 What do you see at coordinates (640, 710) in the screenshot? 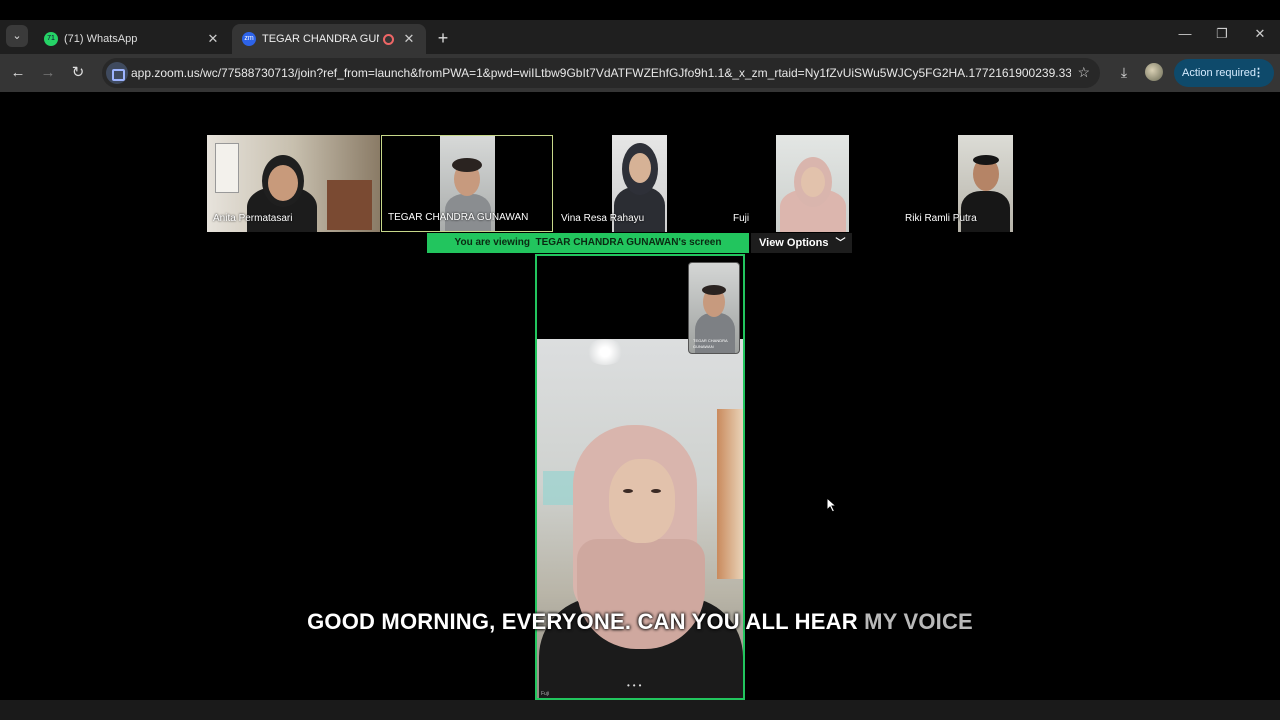
I see `bottom-bar` at bounding box center [640, 710].